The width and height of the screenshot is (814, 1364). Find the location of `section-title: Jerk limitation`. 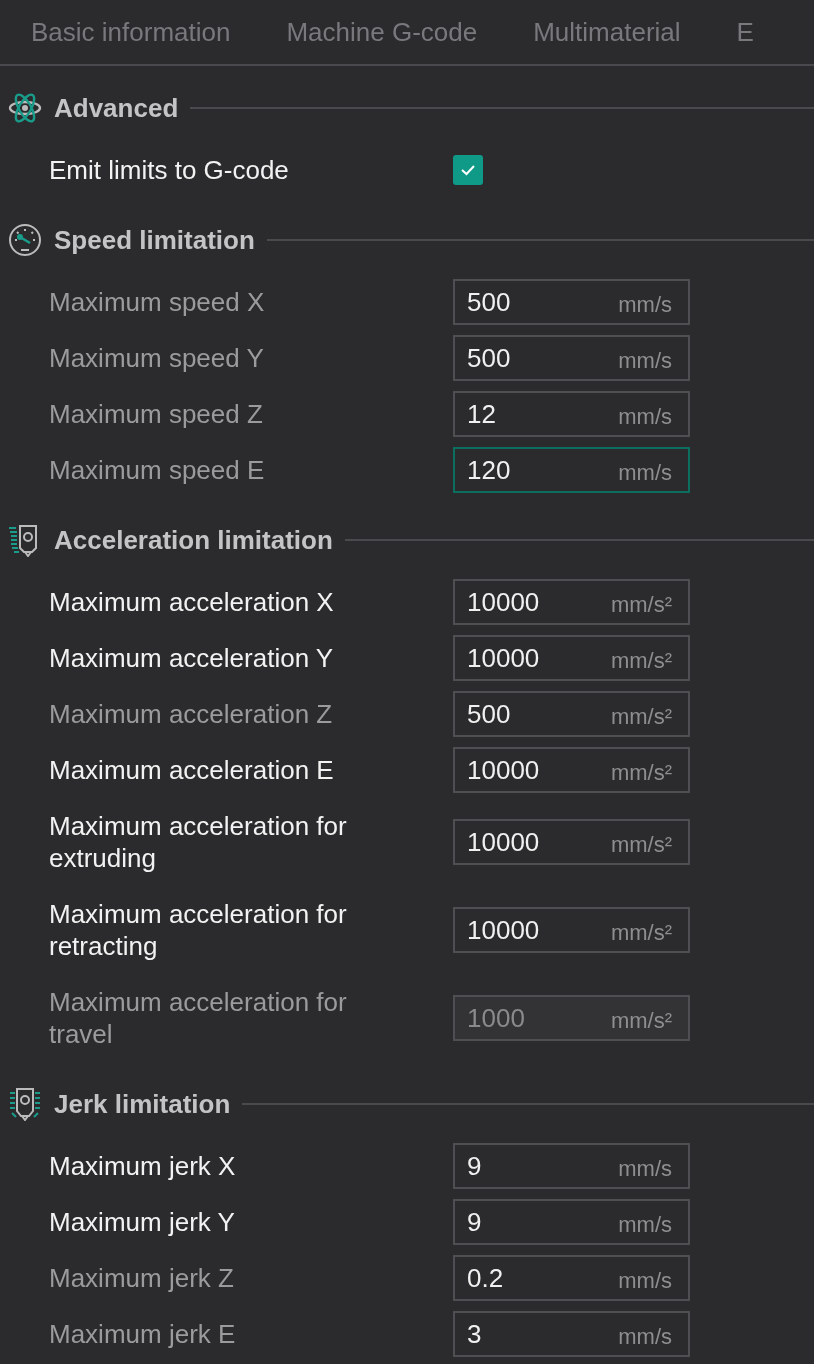

section-title: Jerk limitation is located at coordinates (142, 1104).